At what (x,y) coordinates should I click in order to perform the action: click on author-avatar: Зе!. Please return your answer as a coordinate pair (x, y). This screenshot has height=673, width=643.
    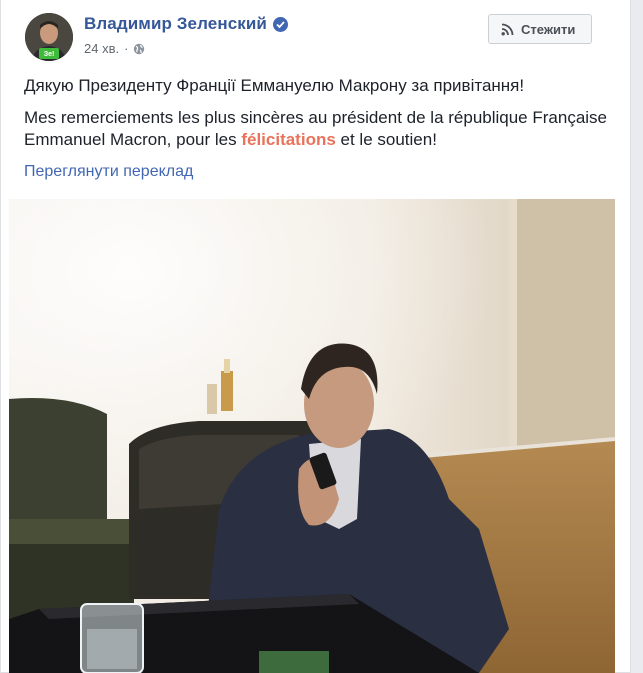
    Looking at the image, I should click on (49, 37).